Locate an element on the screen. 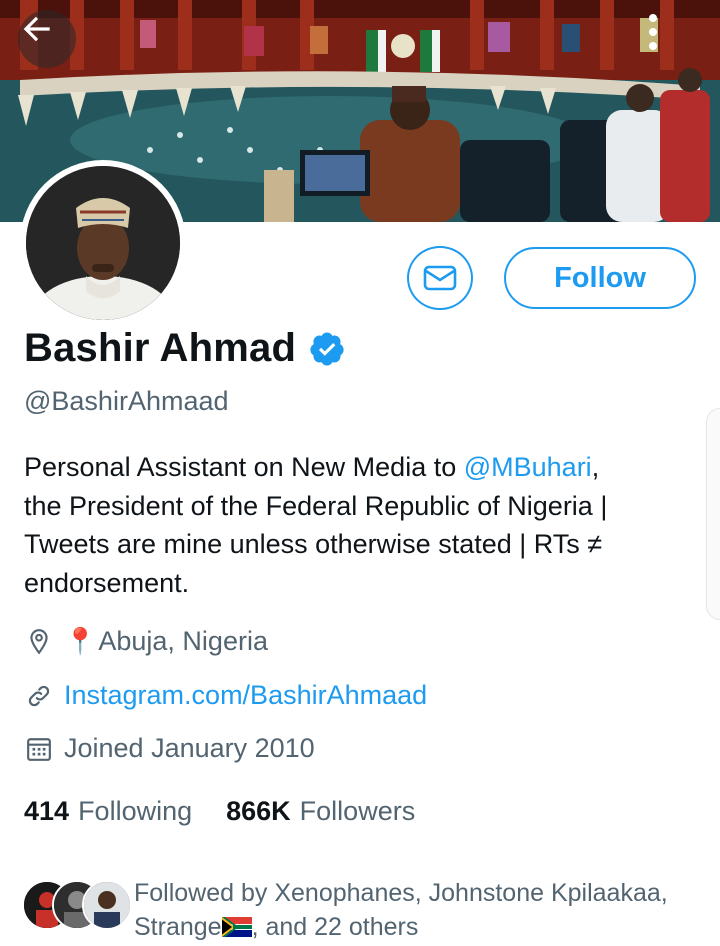  following-label: Following is located at coordinates (135, 811).